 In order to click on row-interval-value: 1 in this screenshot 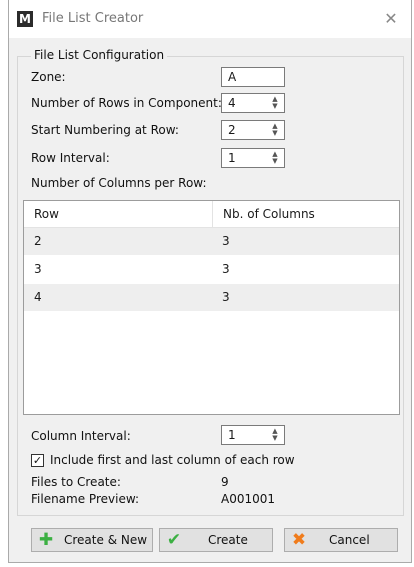, I will do `click(232, 158)`.